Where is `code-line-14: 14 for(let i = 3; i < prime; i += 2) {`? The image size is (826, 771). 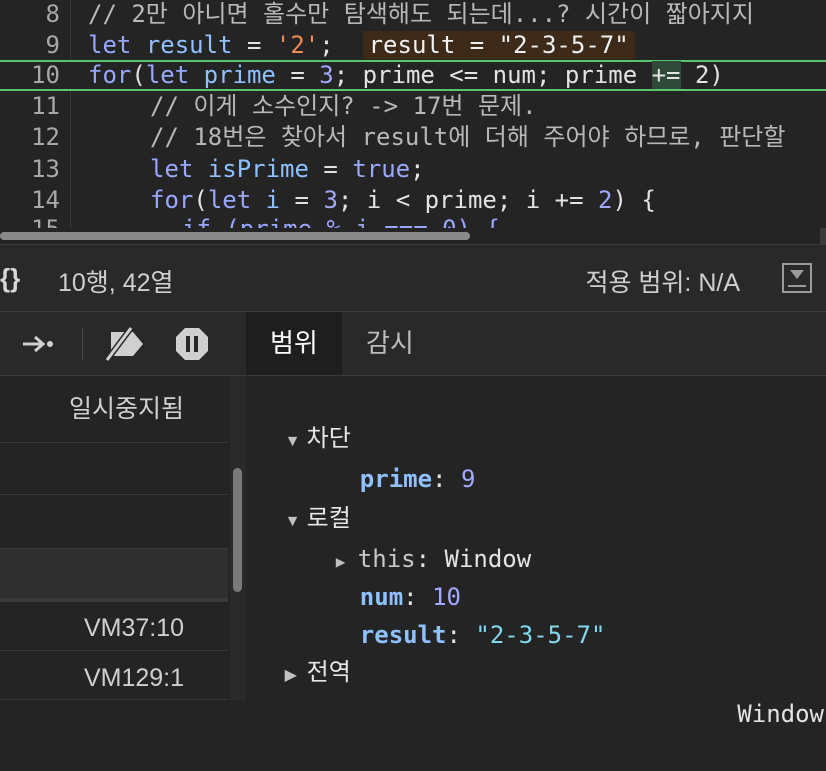 code-line-14: 14 for(let i = 3; i < prime; i += 2) { is located at coordinates (413, 200).